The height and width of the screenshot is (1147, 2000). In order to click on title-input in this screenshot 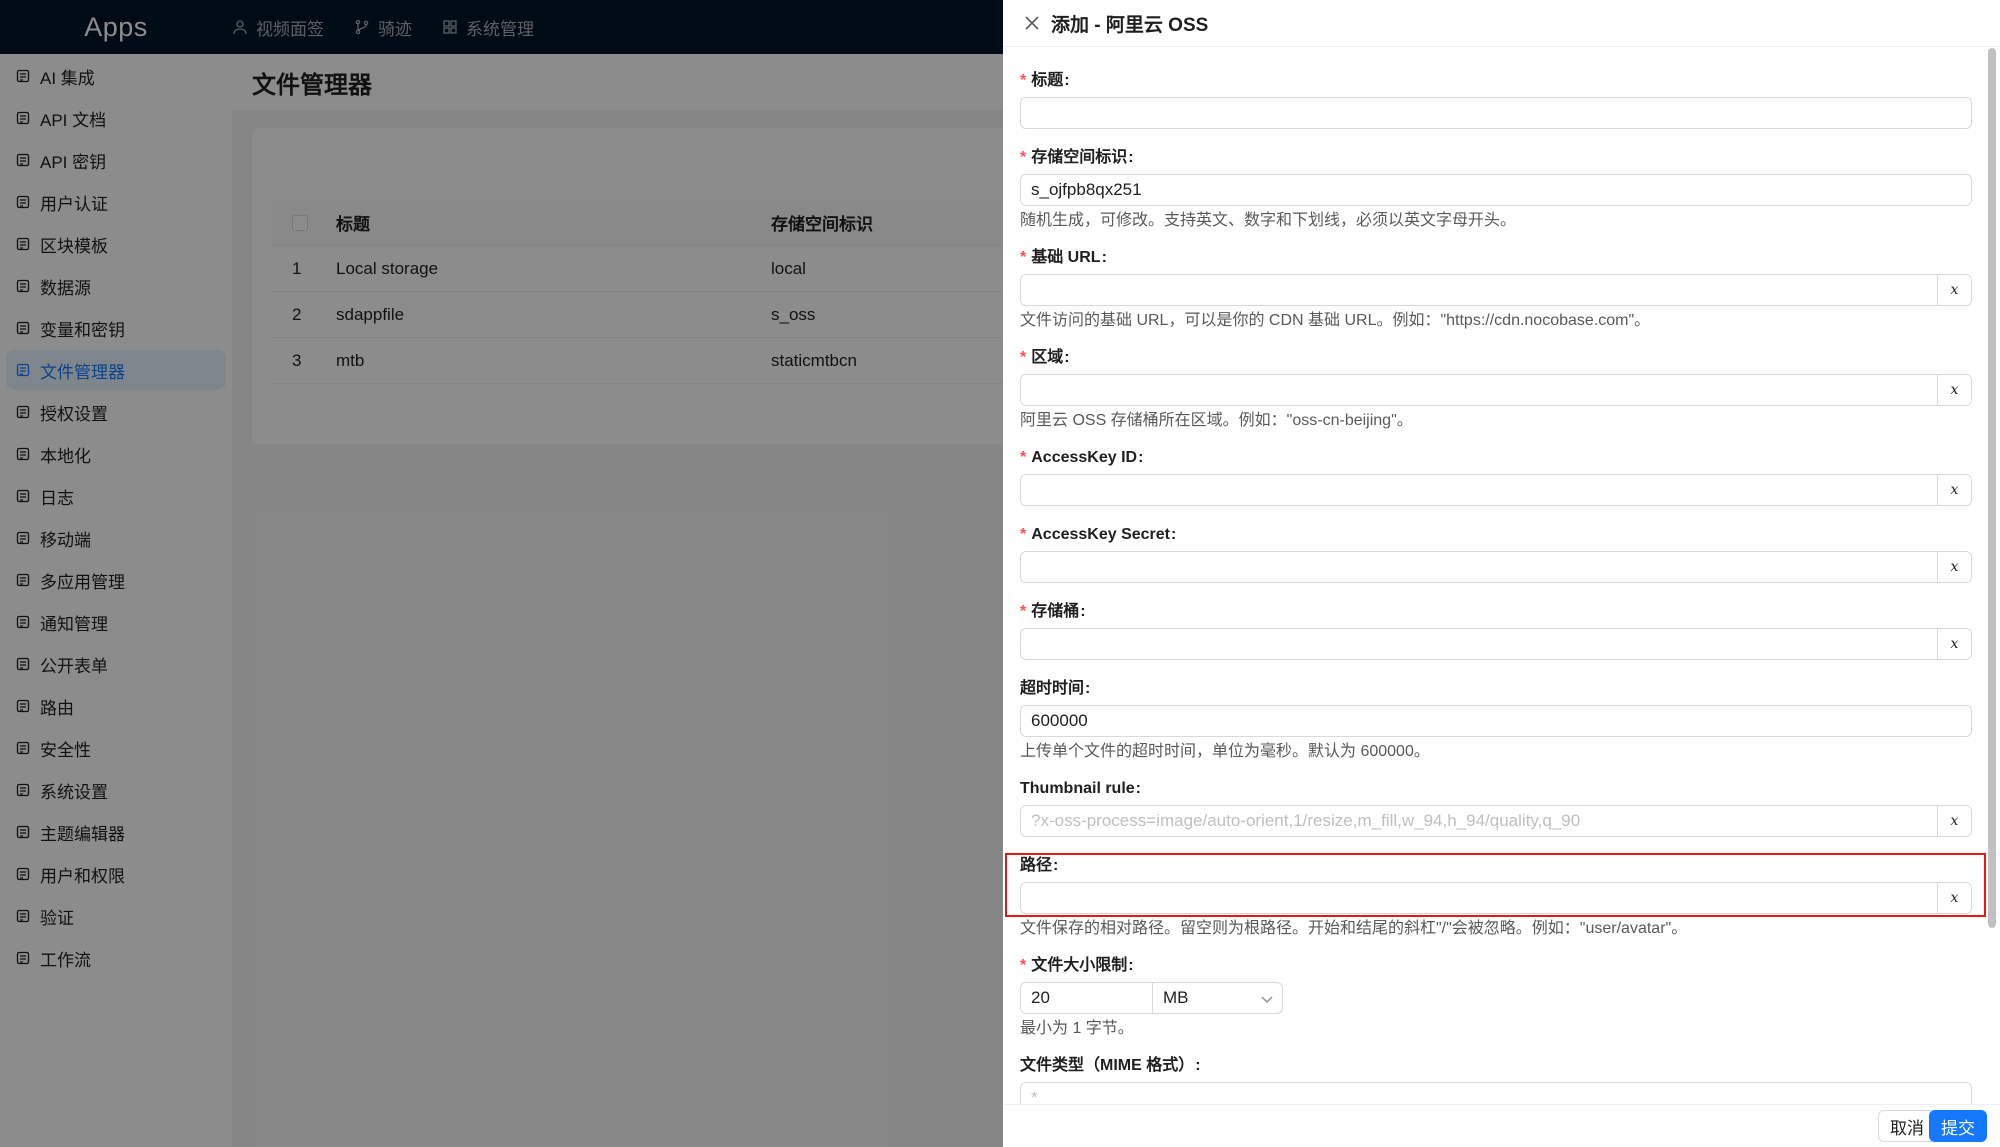, I will do `click(1496, 113)`.